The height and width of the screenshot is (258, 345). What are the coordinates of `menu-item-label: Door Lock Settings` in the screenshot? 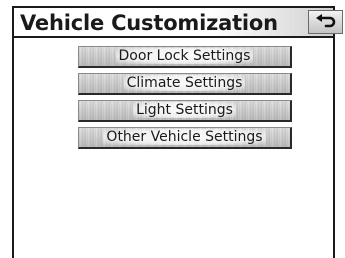 It's located at (184, 56).